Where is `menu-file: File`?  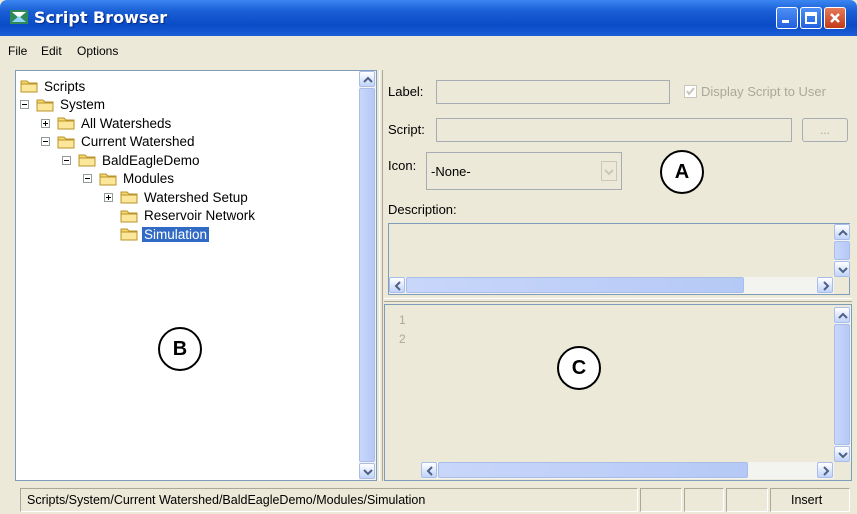
menu-file: File is located at coordinates (17, 51).